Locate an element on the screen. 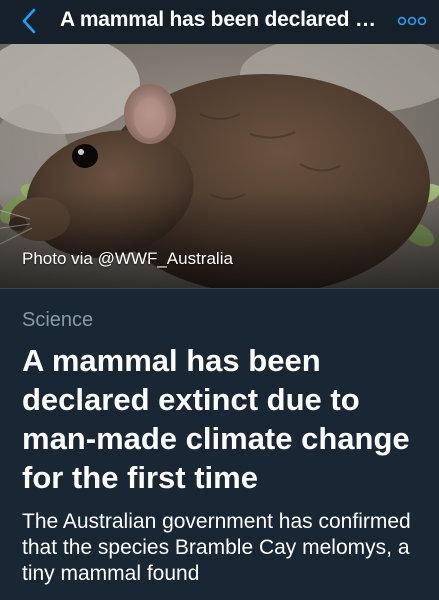  chevron-left-icon is located at coordinates (29, 21).